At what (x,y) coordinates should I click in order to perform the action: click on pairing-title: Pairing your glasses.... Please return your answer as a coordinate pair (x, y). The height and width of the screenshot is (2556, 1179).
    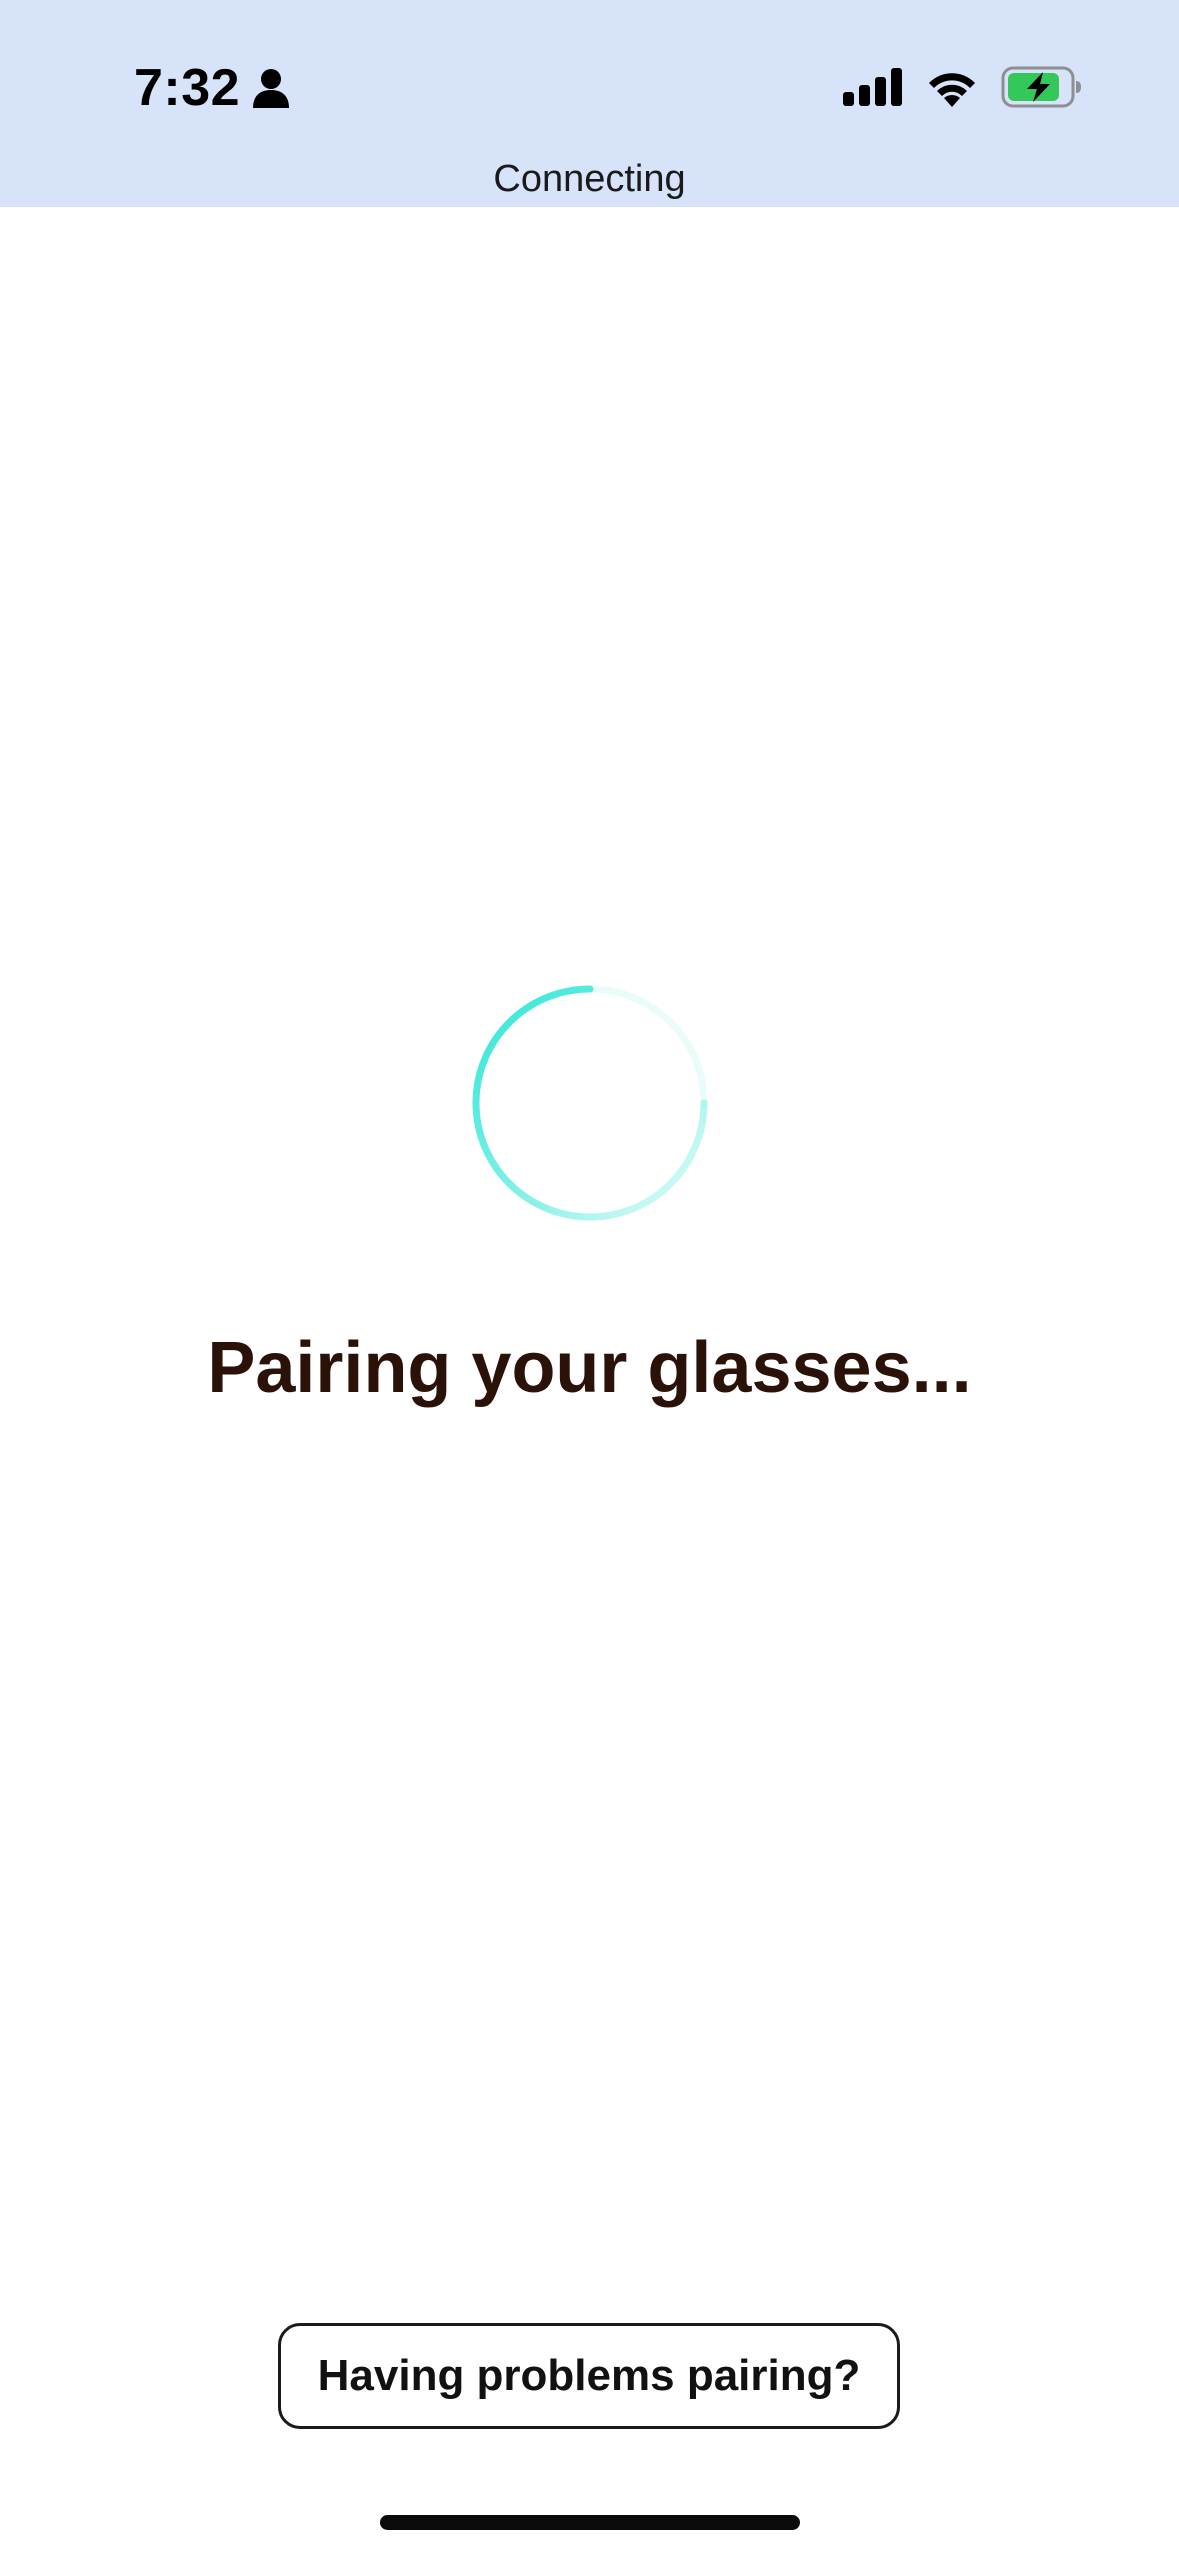
    Looking at the image, I should click on (589, 1368).